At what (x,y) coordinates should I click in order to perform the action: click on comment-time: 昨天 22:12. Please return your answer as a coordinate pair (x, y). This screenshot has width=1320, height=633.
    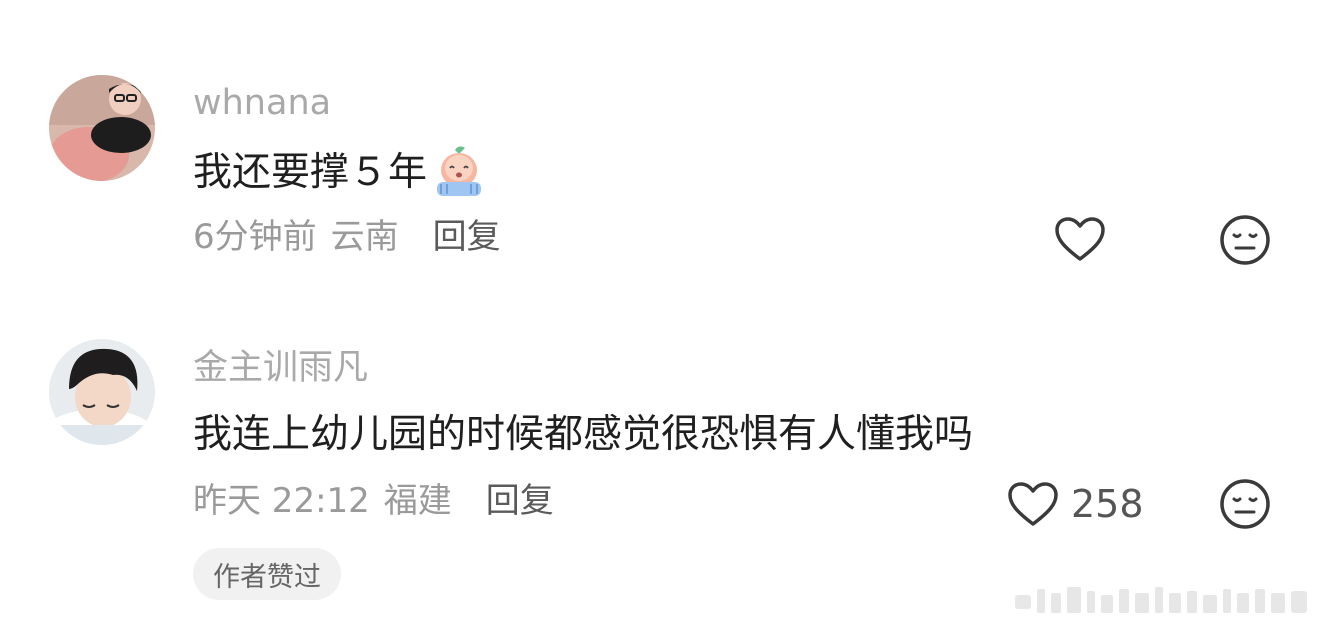
    Looking at the image, I should click on (281, 501).